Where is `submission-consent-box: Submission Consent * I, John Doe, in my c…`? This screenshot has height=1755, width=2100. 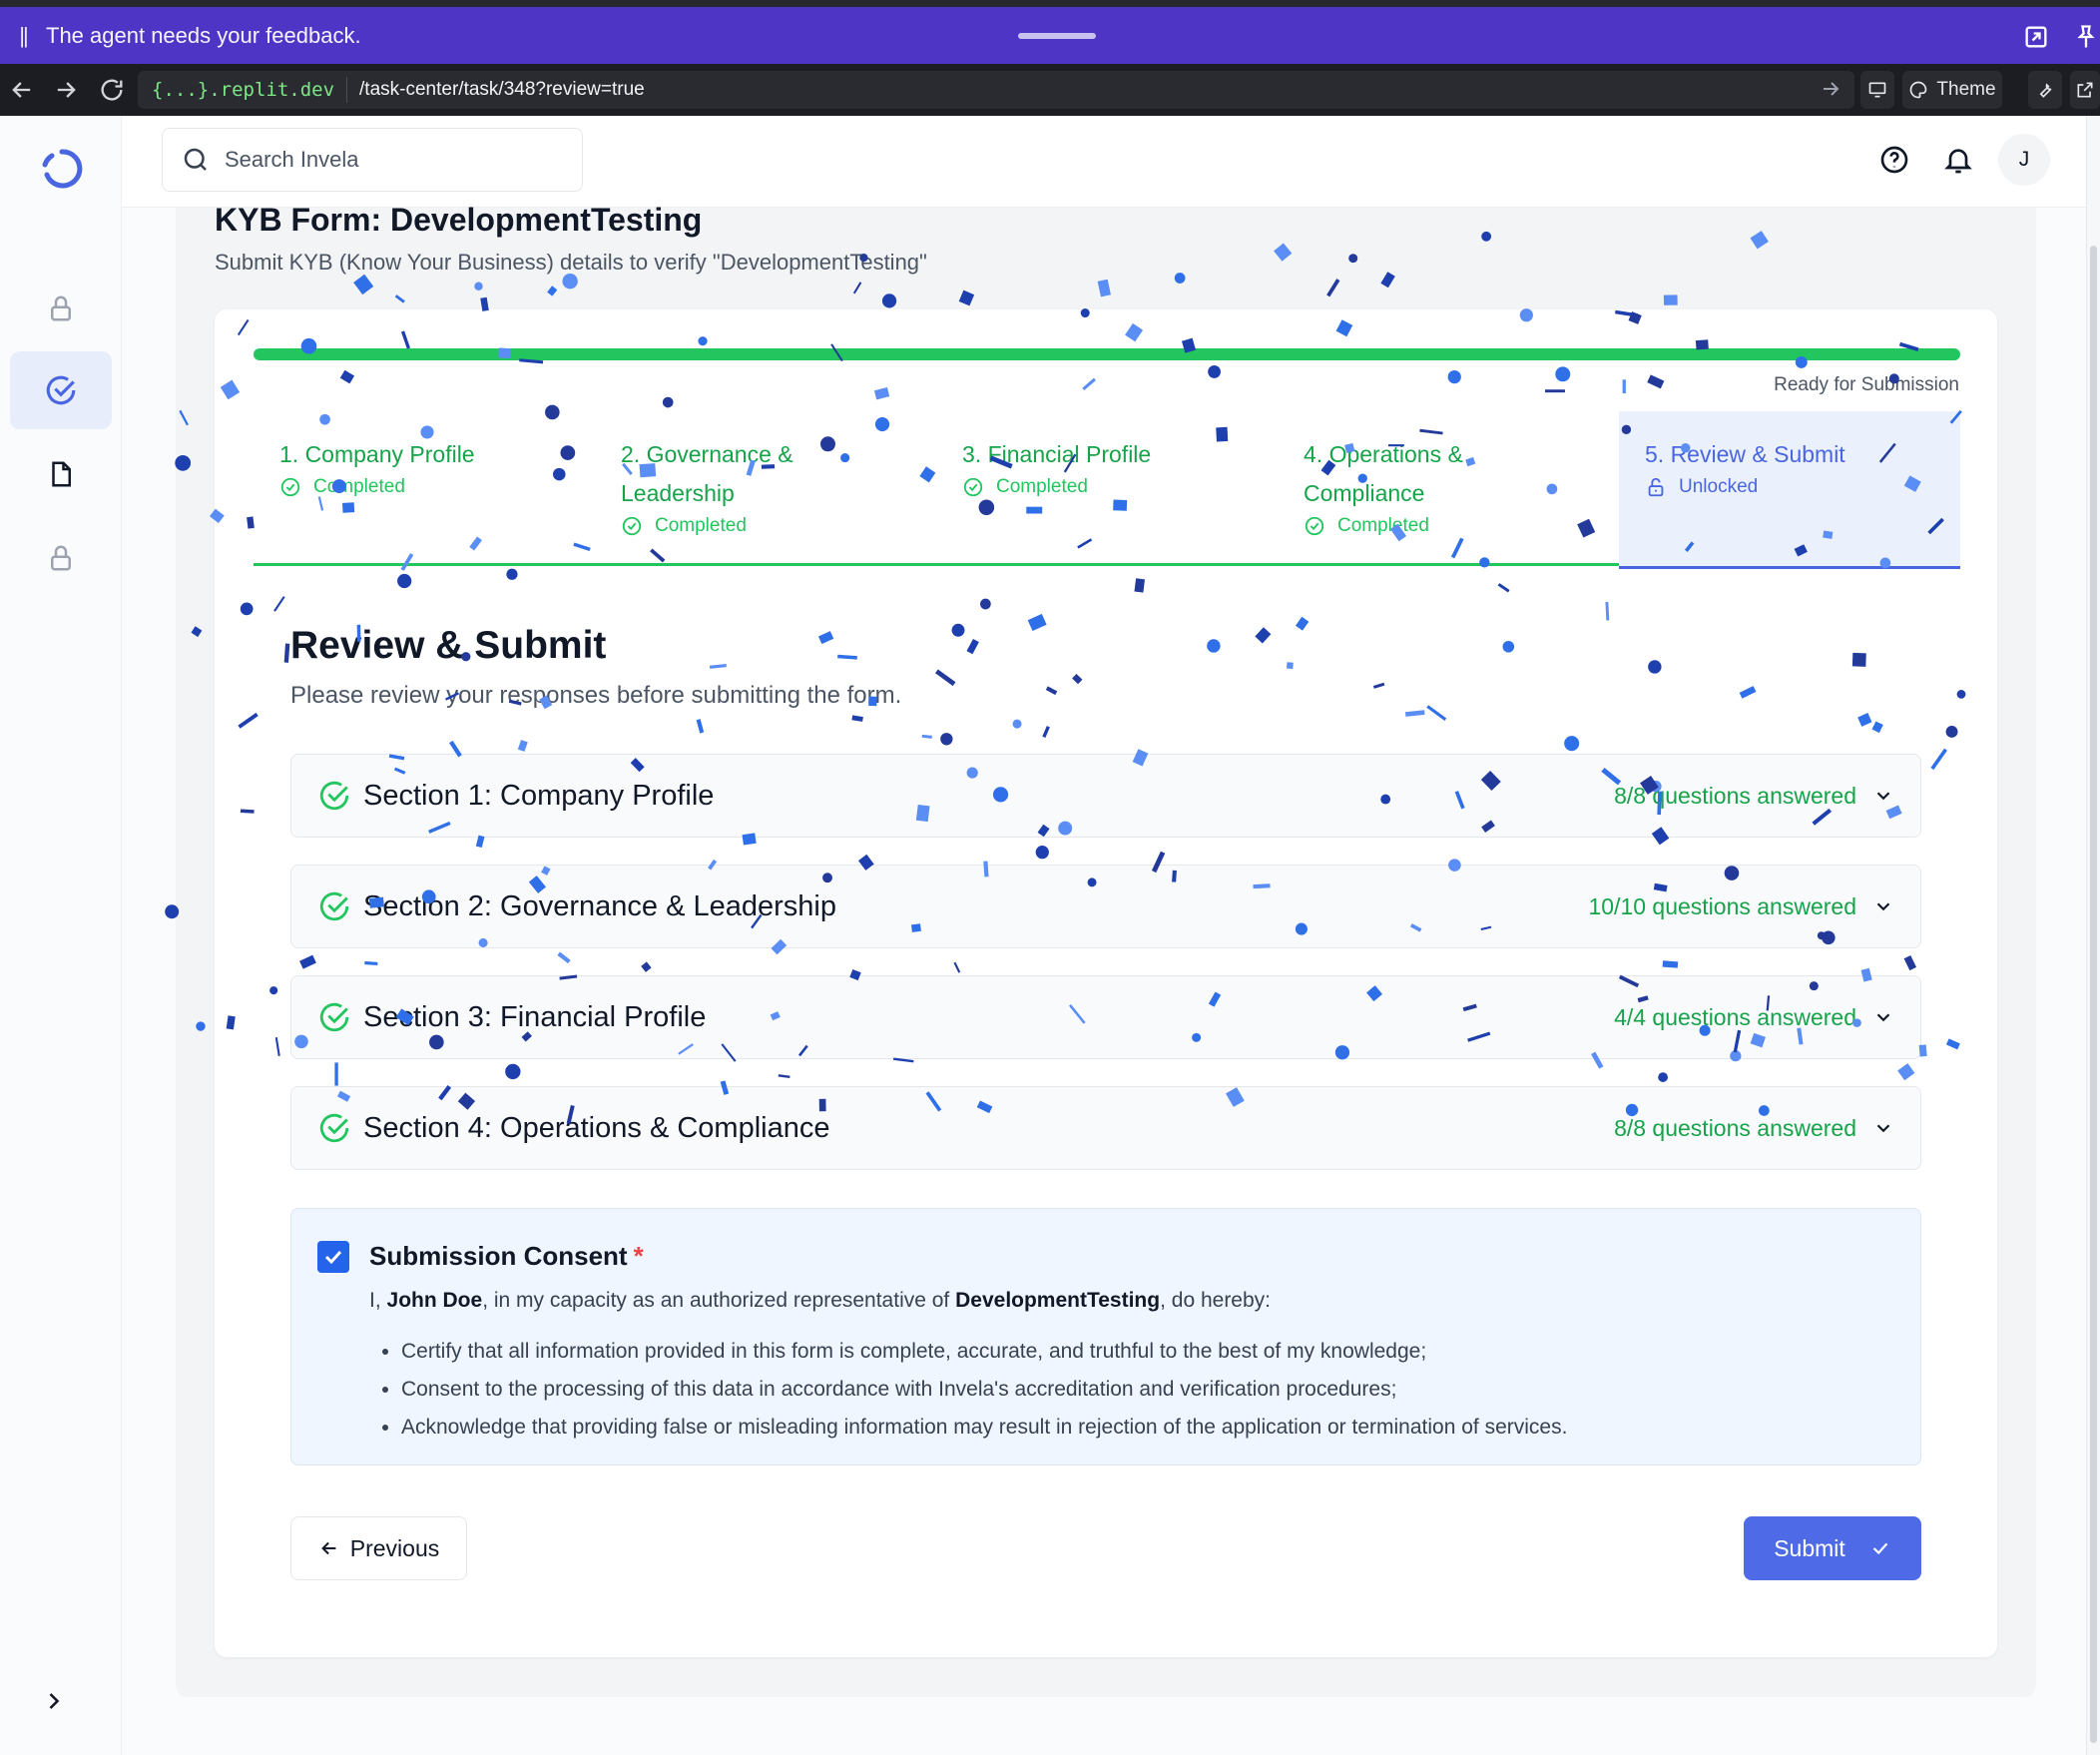
submission-consent-box: Submission Consent * I, John Doe, in my c… is located at coordinates (1105, 1336).